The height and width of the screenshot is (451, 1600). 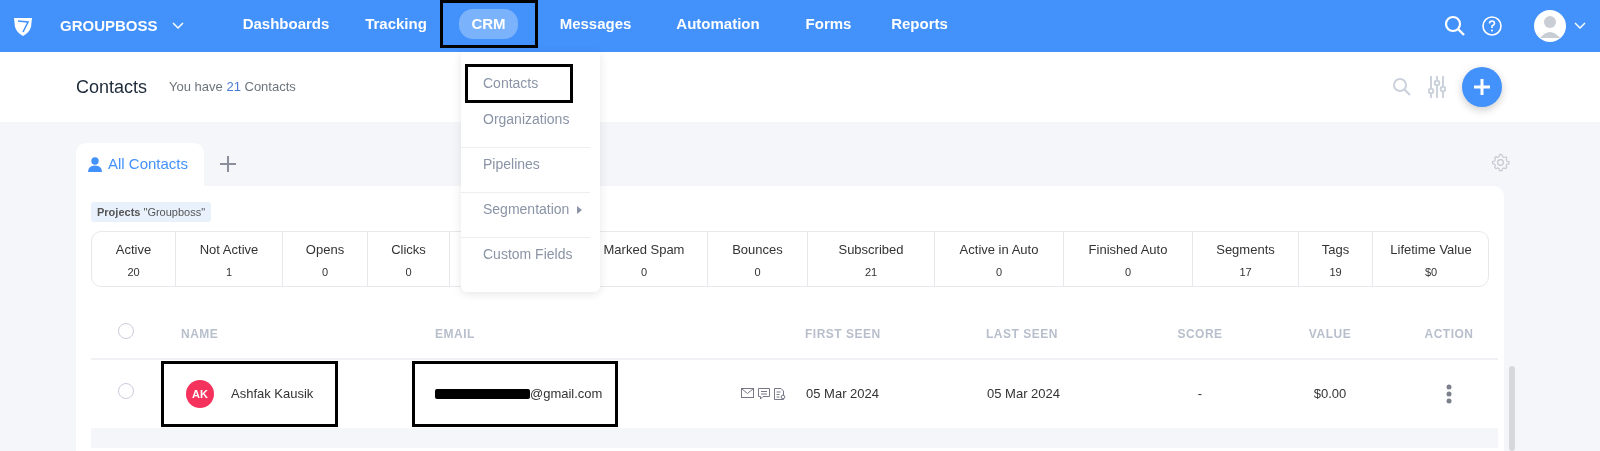 I want to click on nav-tab: Reports, so click(x=919, y=24).